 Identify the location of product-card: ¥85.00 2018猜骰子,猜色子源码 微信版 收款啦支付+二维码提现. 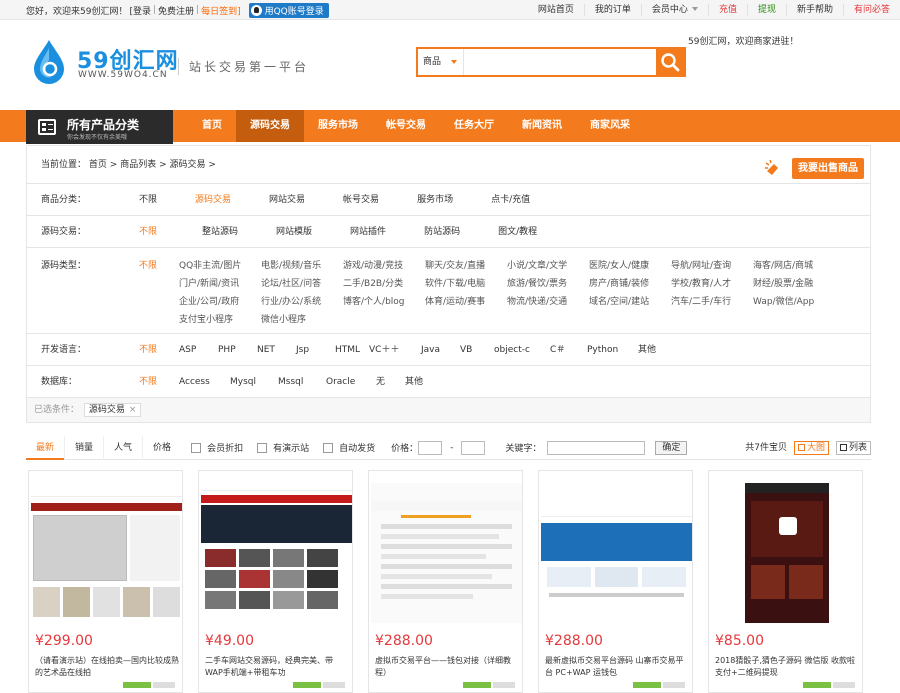
(785, 581).